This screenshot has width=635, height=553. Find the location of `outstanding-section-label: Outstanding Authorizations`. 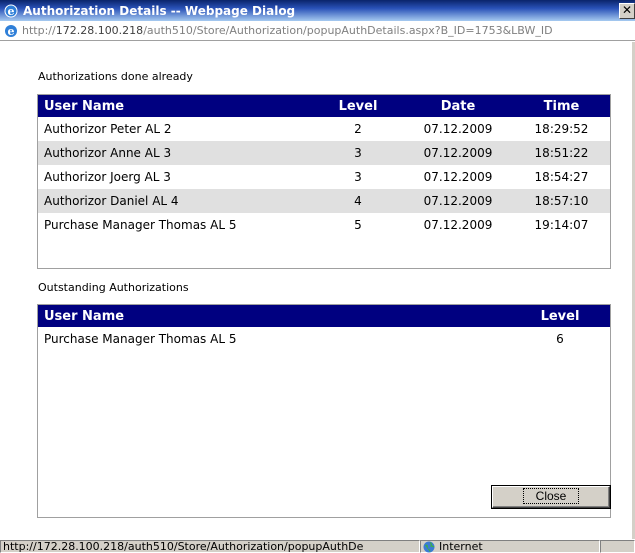

outstanding-section-label: Outstanding Authorizations is located at coordinates (113, 287).